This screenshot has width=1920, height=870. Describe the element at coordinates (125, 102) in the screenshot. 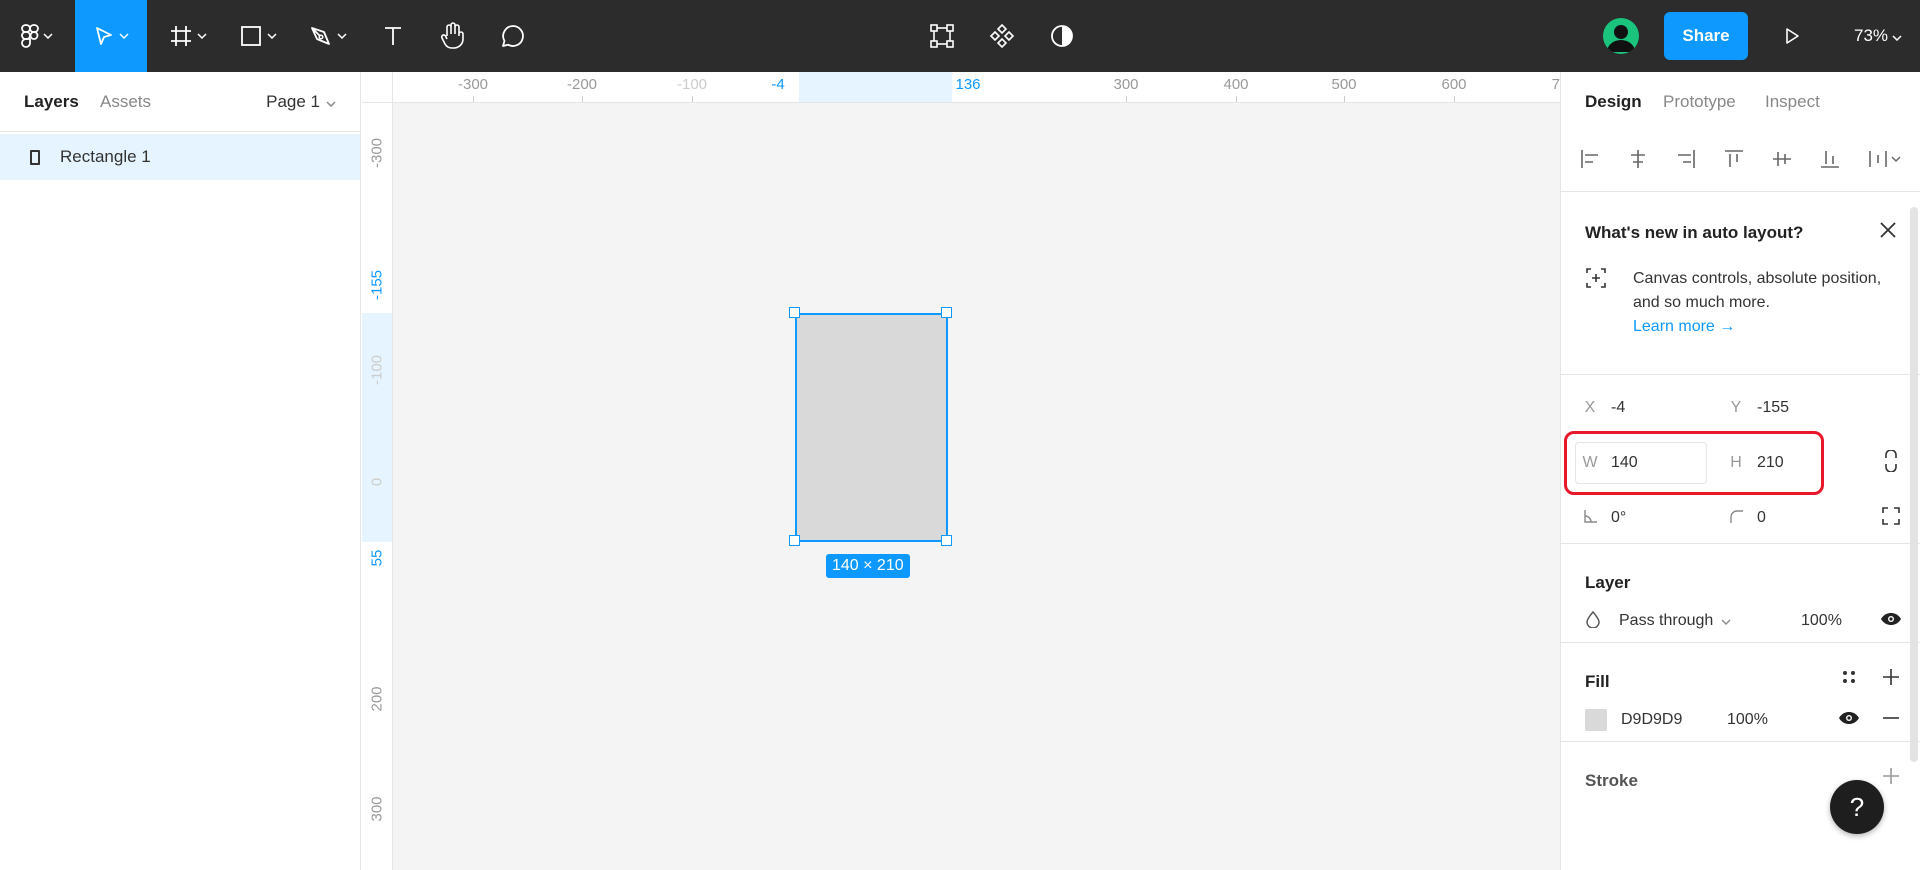

I see `tab-assets: Assets` at that location.